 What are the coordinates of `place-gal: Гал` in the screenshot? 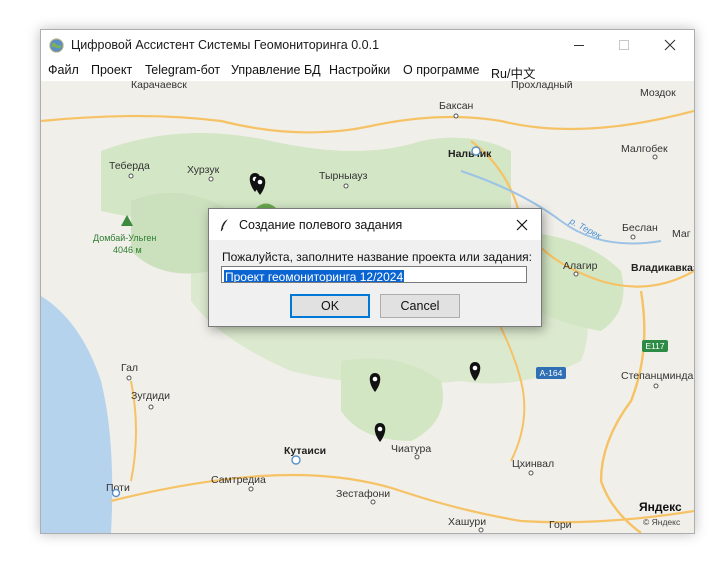 It's located at (129, 368).